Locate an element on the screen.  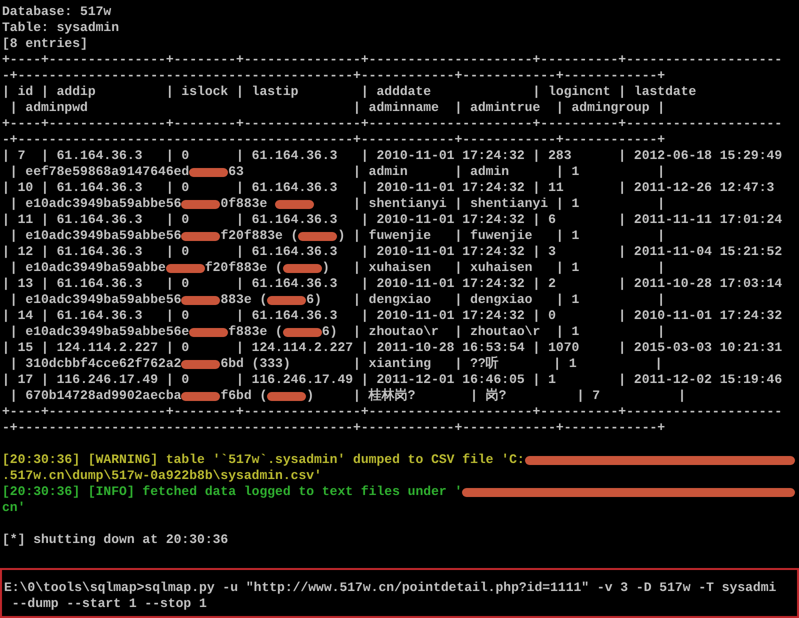
terminal-text: | adminpwd | adminname | admintrue | admingroup | is located at coordinates (337, 108).